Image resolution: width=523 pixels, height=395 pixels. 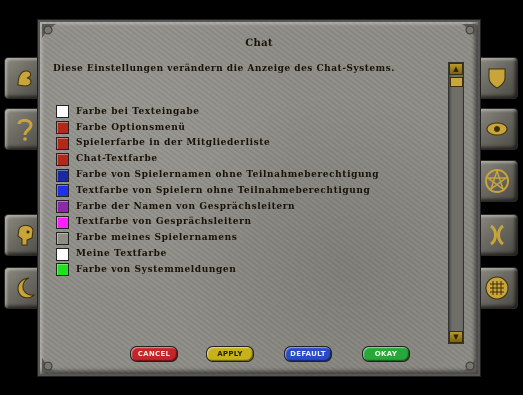 What do you see at coordinates (138, 111) in the screenshot?
I see `color-option-label: Farbe bei Texteingabe` at bounding box center [138, 111].